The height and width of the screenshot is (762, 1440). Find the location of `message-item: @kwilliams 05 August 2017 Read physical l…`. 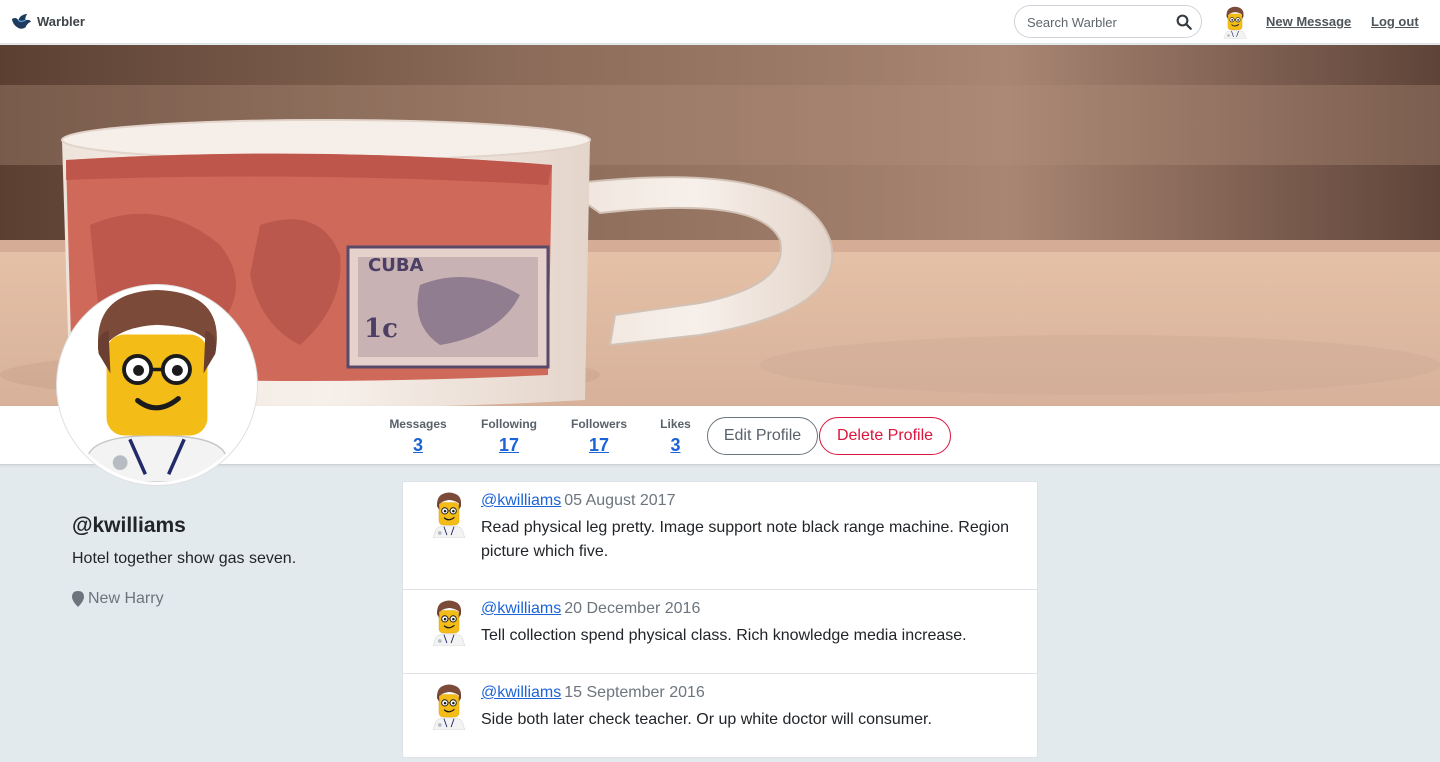

message-item: @kwilliams 05 August 2017 Read physical l… is located at coordinates (720, 536).